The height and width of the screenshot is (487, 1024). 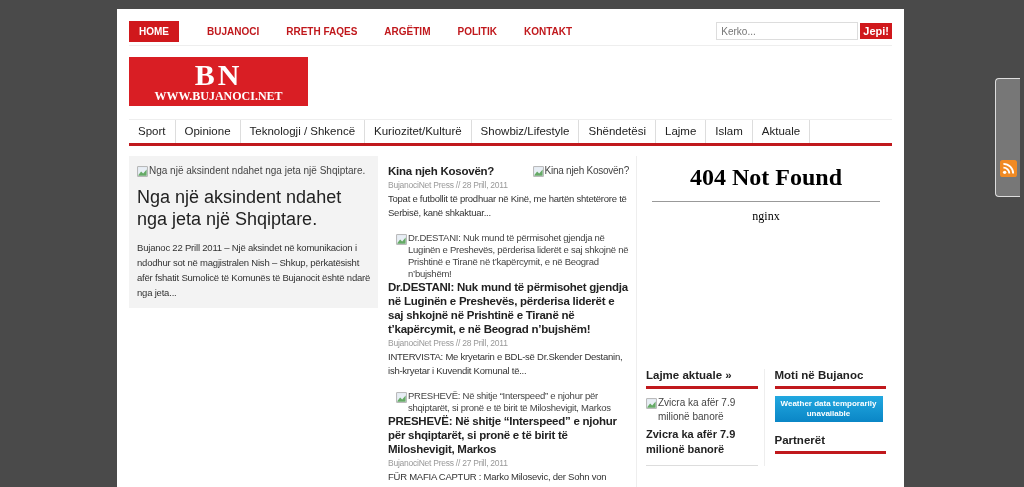 What do you see at coordinates (448, 463) in the screenshot?
I see `article-meta: BujanociNet Press // 27 Prill, 2011` at bounding box center [448, 463].